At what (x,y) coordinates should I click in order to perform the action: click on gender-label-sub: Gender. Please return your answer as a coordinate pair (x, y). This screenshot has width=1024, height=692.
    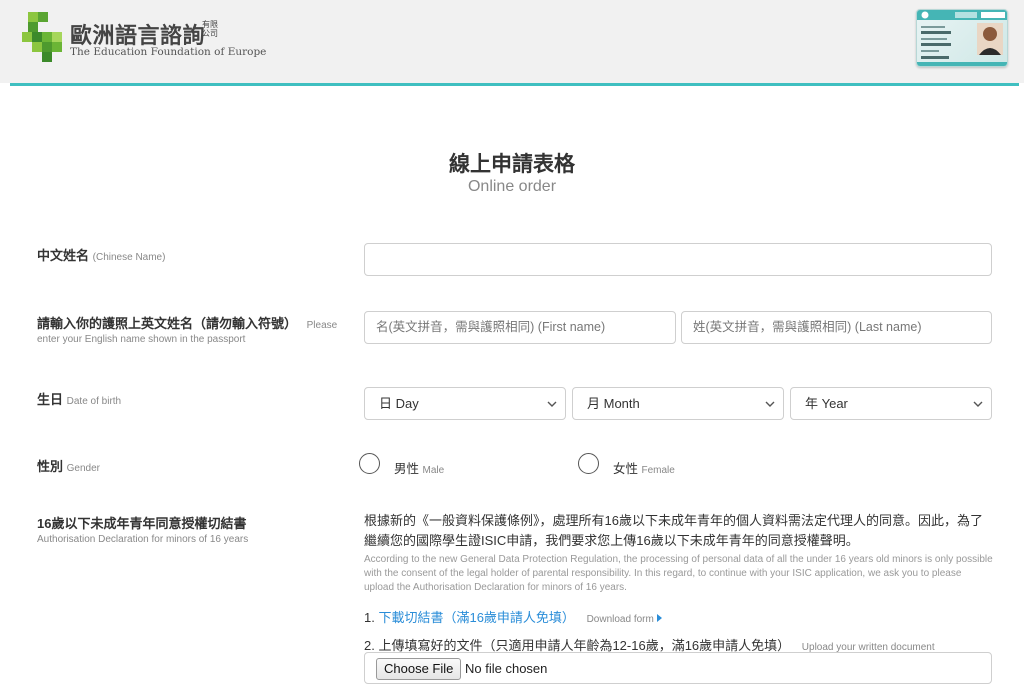
    Looking at the image, I should click on (83, 468).